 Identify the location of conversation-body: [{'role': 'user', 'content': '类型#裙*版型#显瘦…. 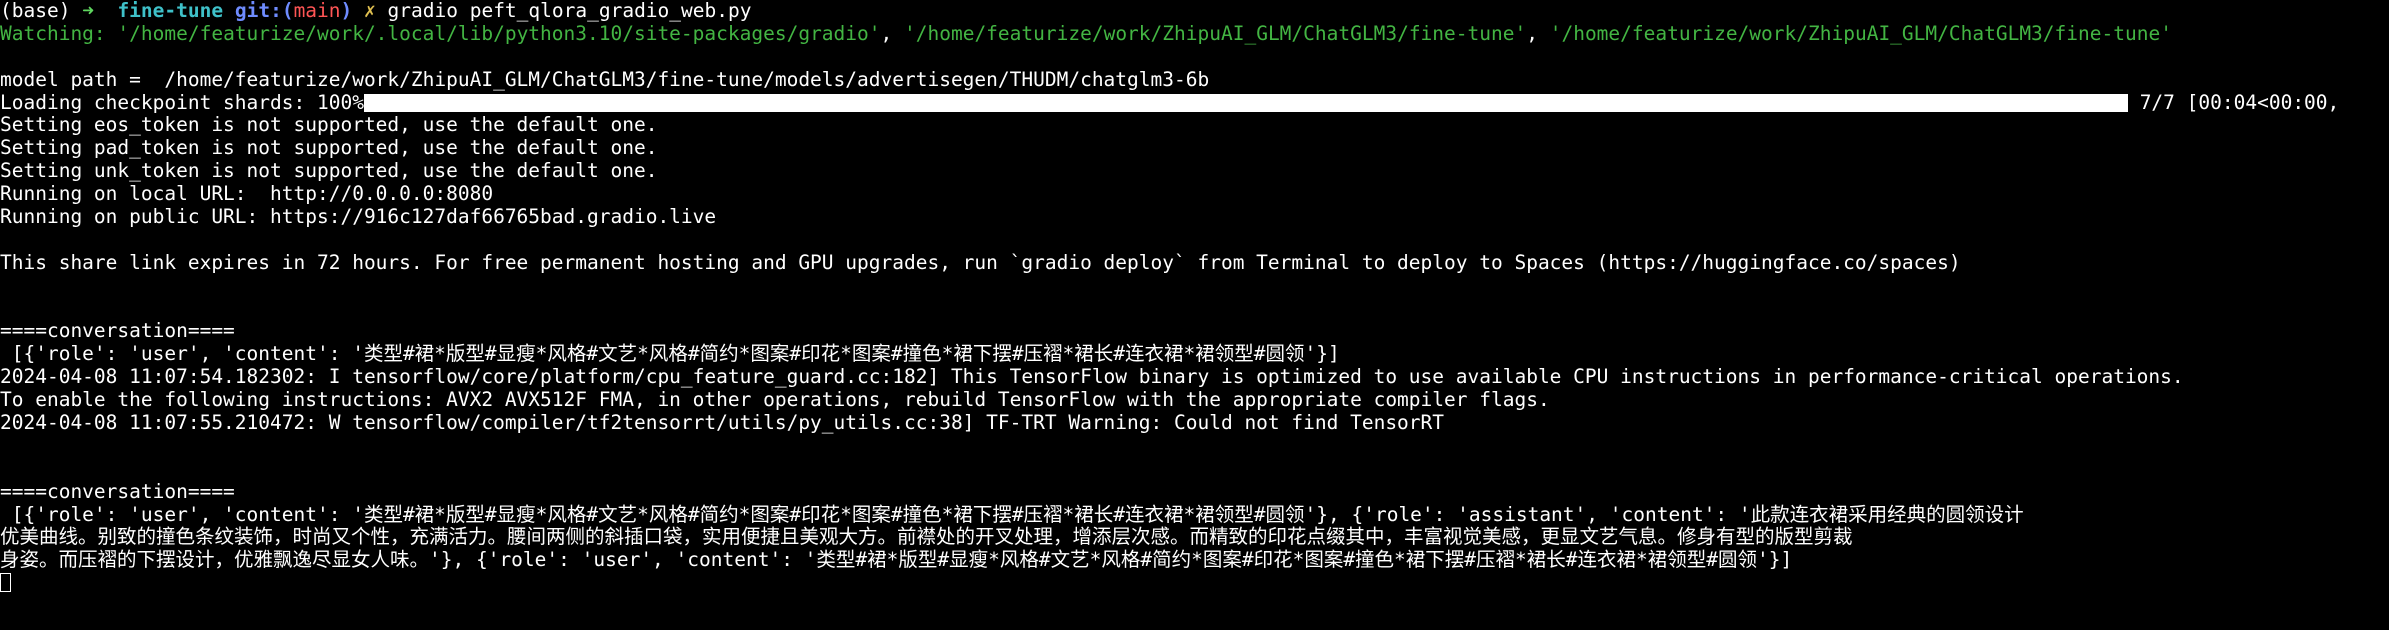
(670, 354).